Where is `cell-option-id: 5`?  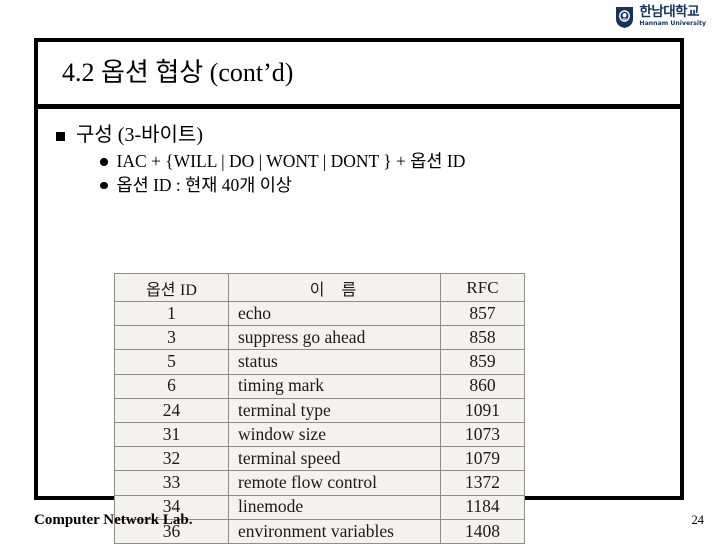
cell-option-id: 5 is located at coordinates (171, 362).